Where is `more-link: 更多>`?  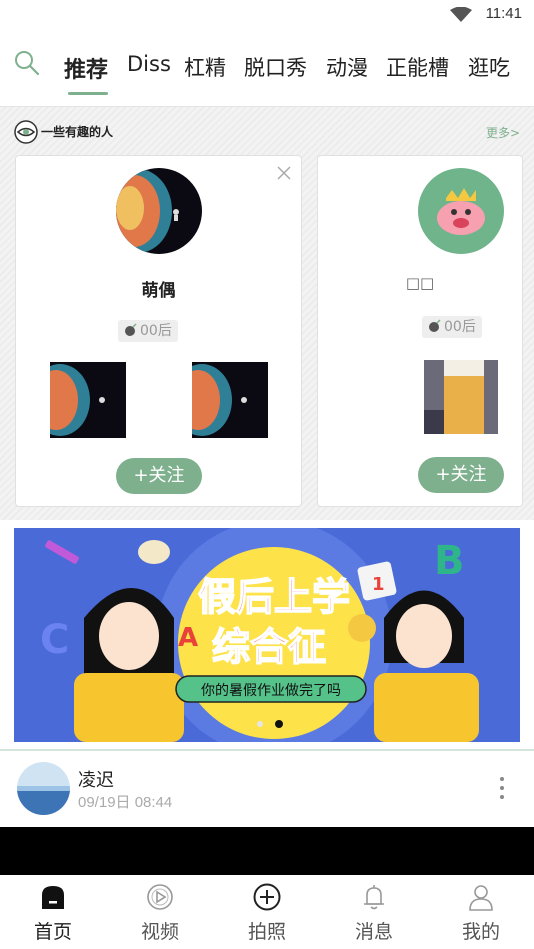
more-link: 更多> is located at coordinates (503, 132).